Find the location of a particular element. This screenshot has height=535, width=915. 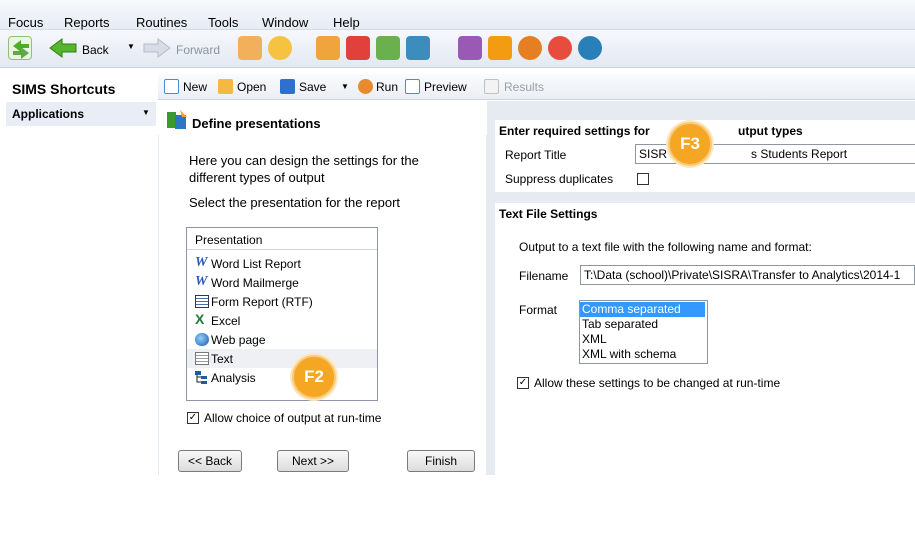

presentation-wizard-icon is located at coordinates (177, 120).